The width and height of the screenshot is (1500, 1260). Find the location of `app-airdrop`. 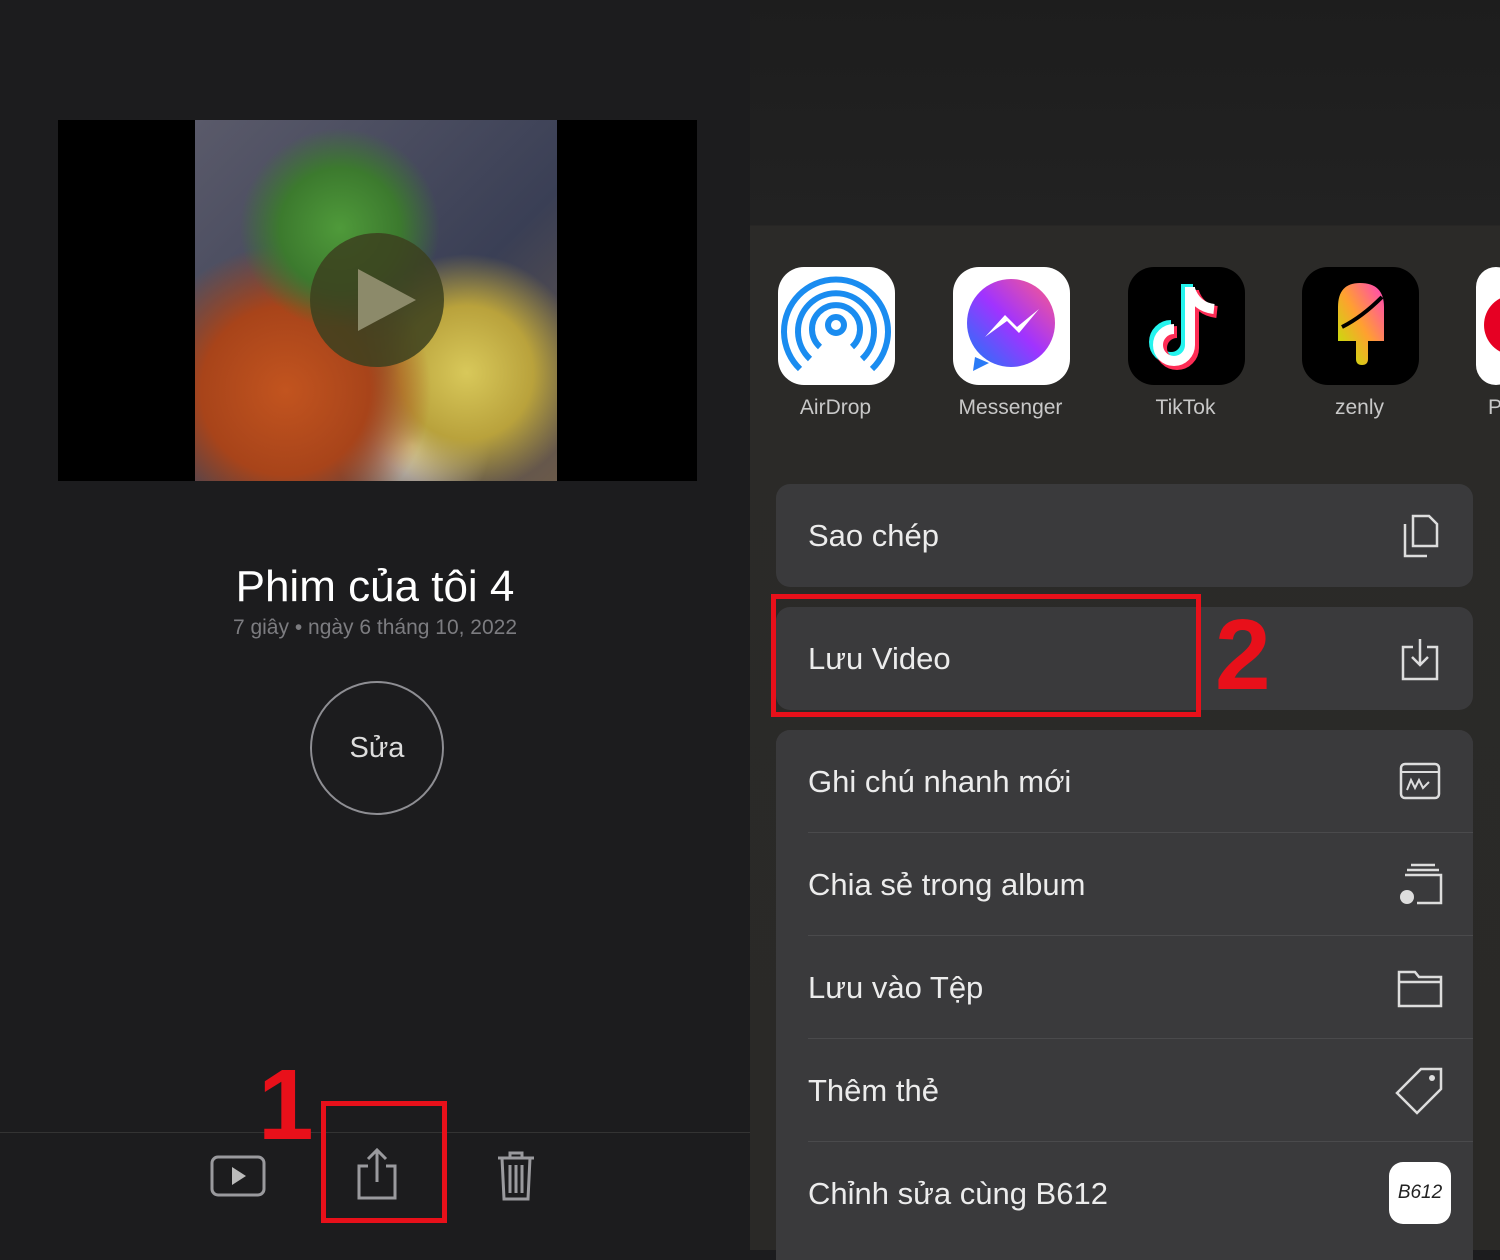

app-airdrop is located at coordinates (836, 326).